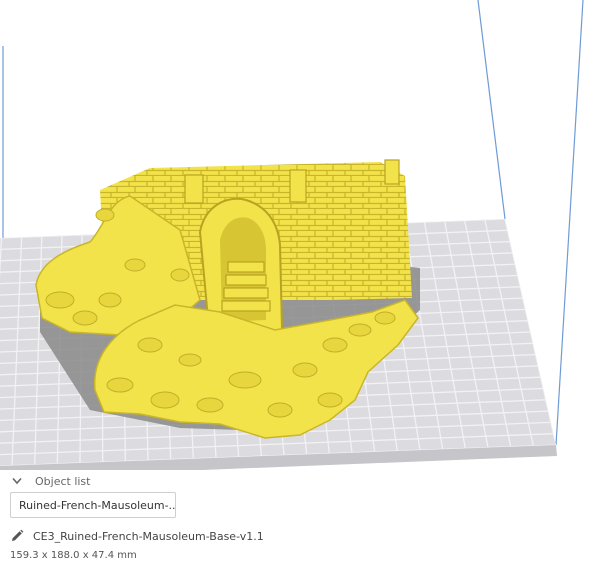 The width and height of the screenshot is (600, 574). Describe the element at coordinates (17, 536) in the screenshot. I see `pencil-icon` at that location.